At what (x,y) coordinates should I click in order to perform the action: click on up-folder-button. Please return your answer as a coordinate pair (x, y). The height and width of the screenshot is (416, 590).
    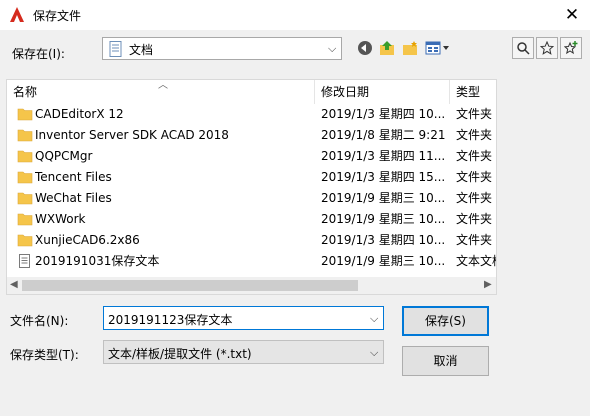
    Looking at the image, I should click on (387, 48).